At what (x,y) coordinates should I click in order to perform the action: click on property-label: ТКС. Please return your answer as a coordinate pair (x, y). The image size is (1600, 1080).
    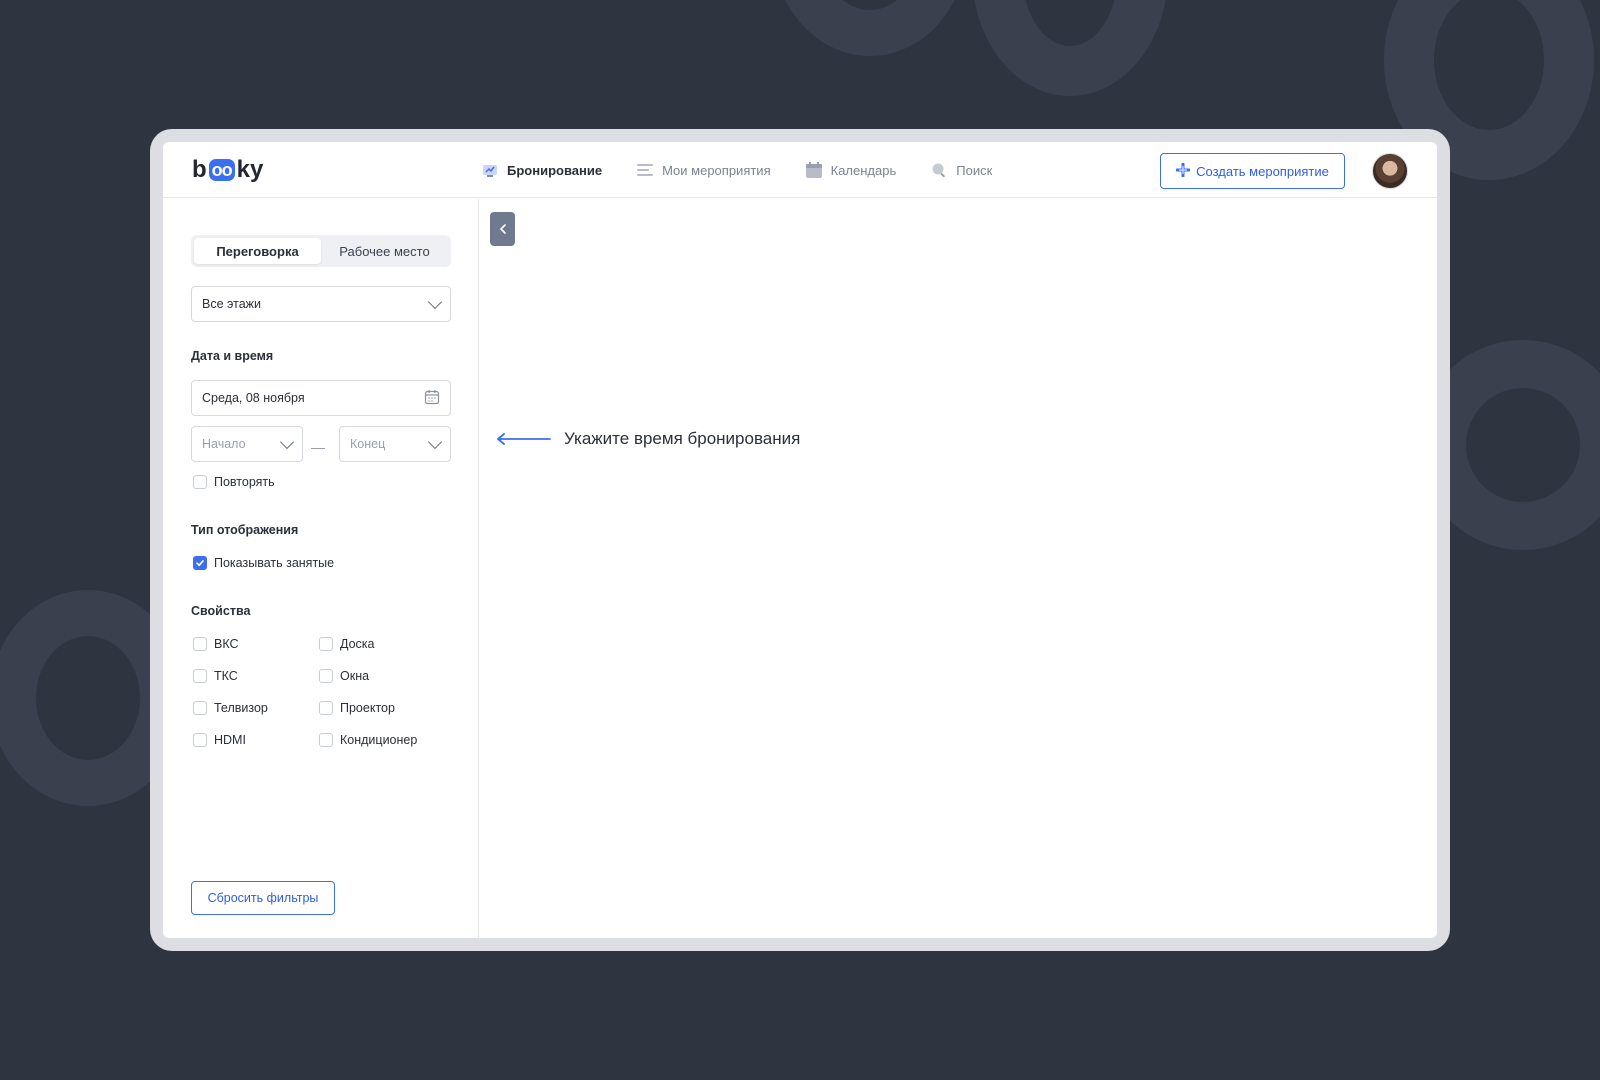
    Looking at the image, I should click on (226, 676).